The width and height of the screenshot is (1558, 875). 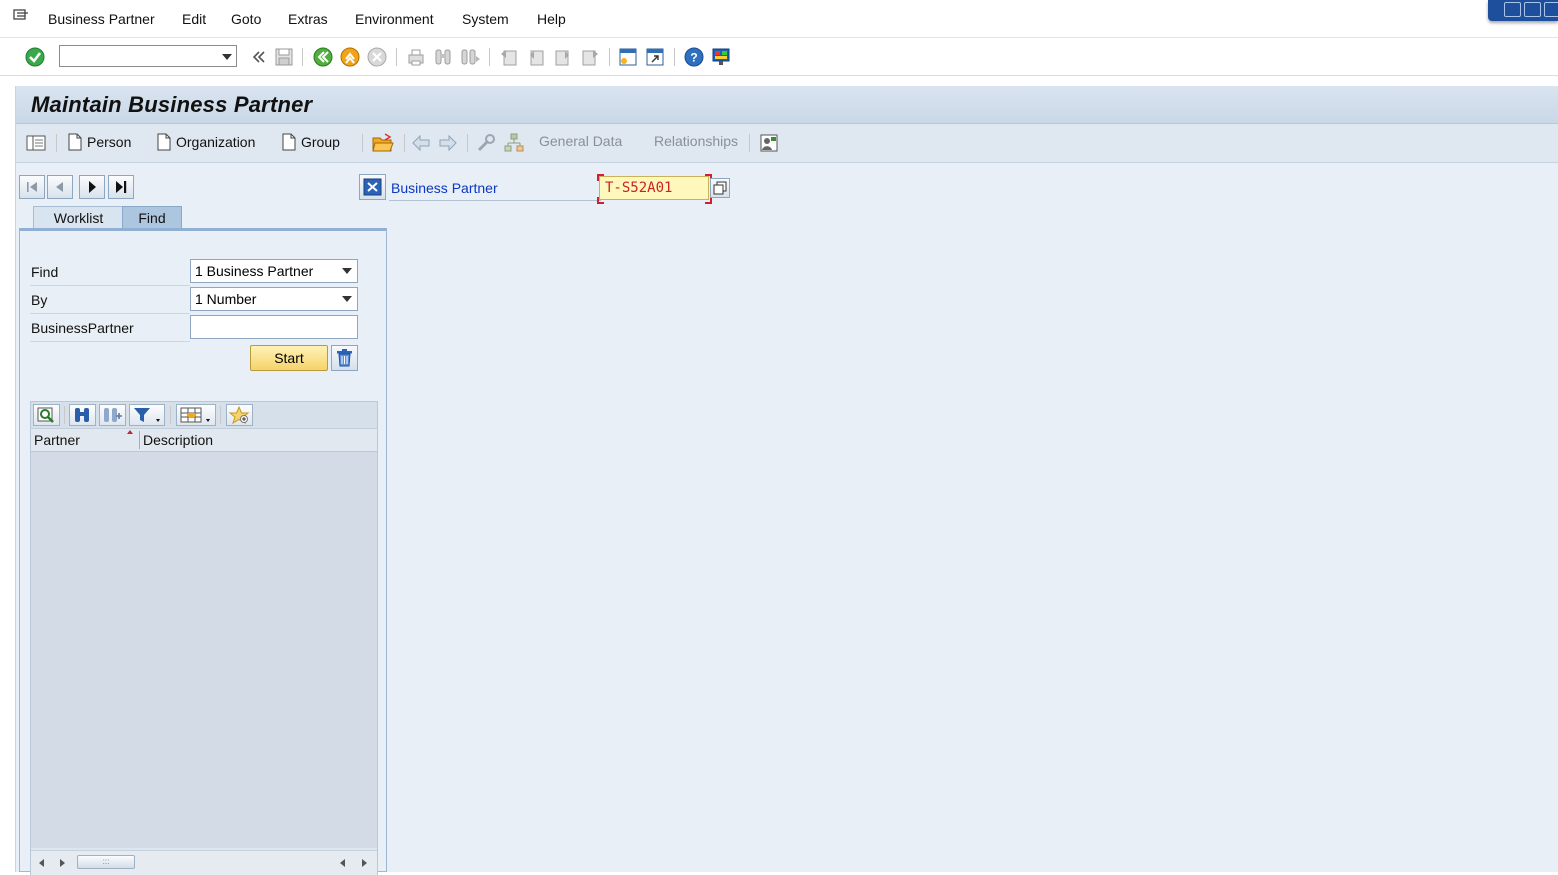 What do you see at coordinates (139, 440) in the screenshot?
I see `column-divider` at bounding box center [139, 440].